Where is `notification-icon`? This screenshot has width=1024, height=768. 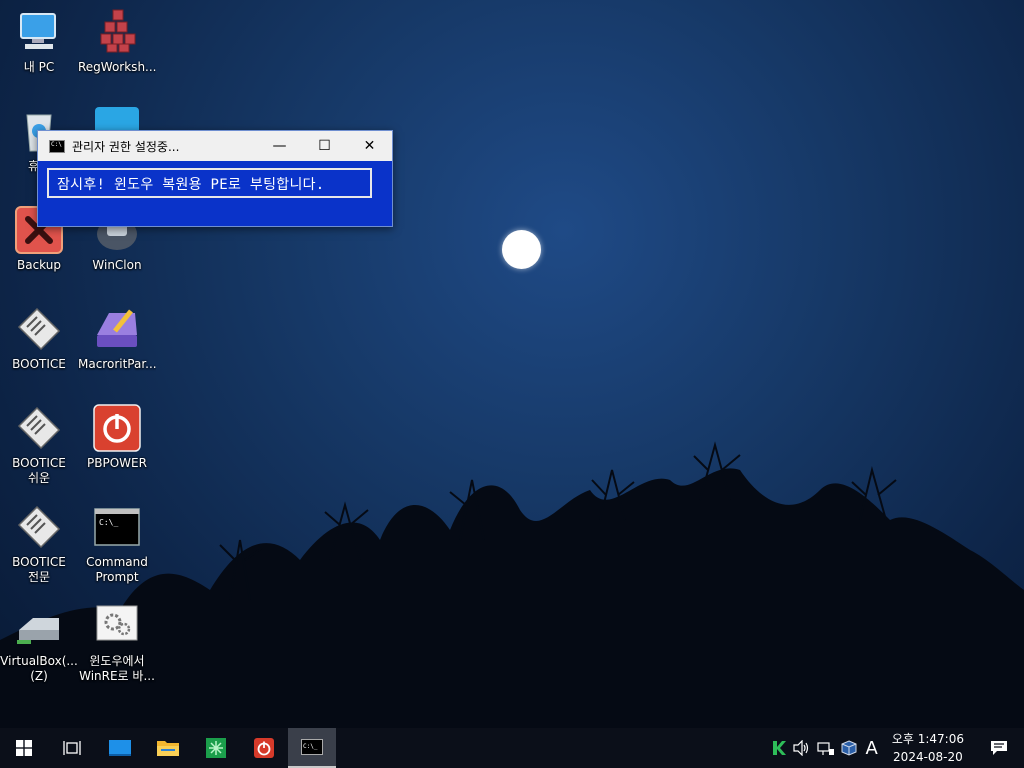
notification-icon is located at coordinates (999, 748).